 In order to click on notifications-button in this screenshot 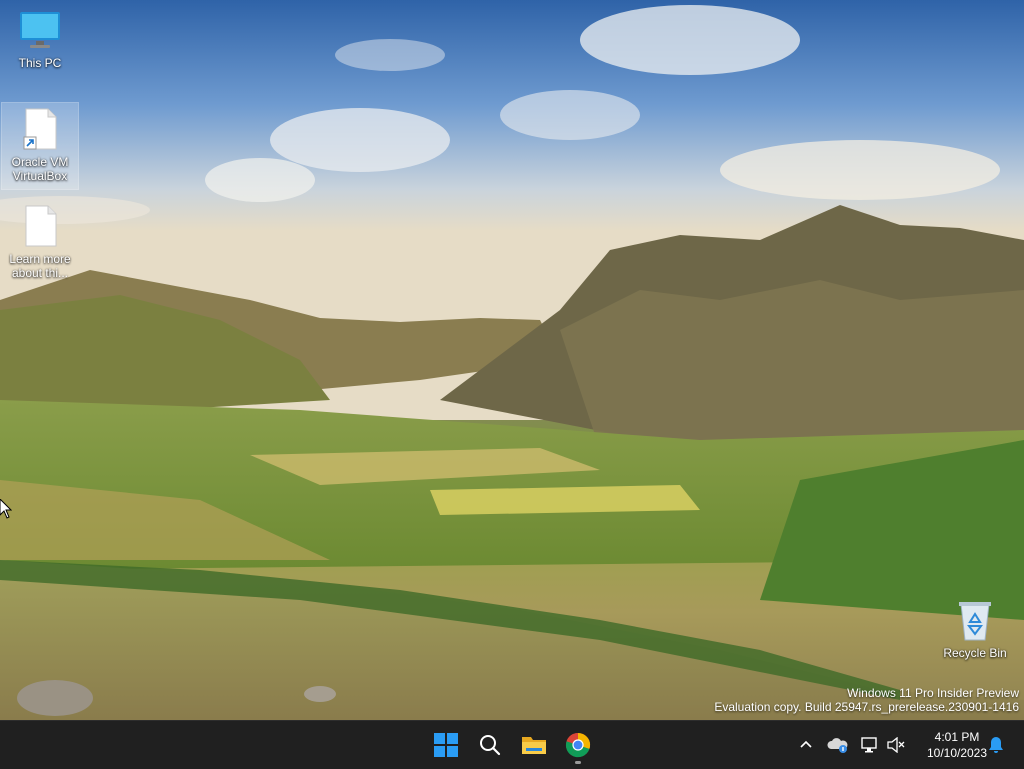, I will do `click(996, 745)`.